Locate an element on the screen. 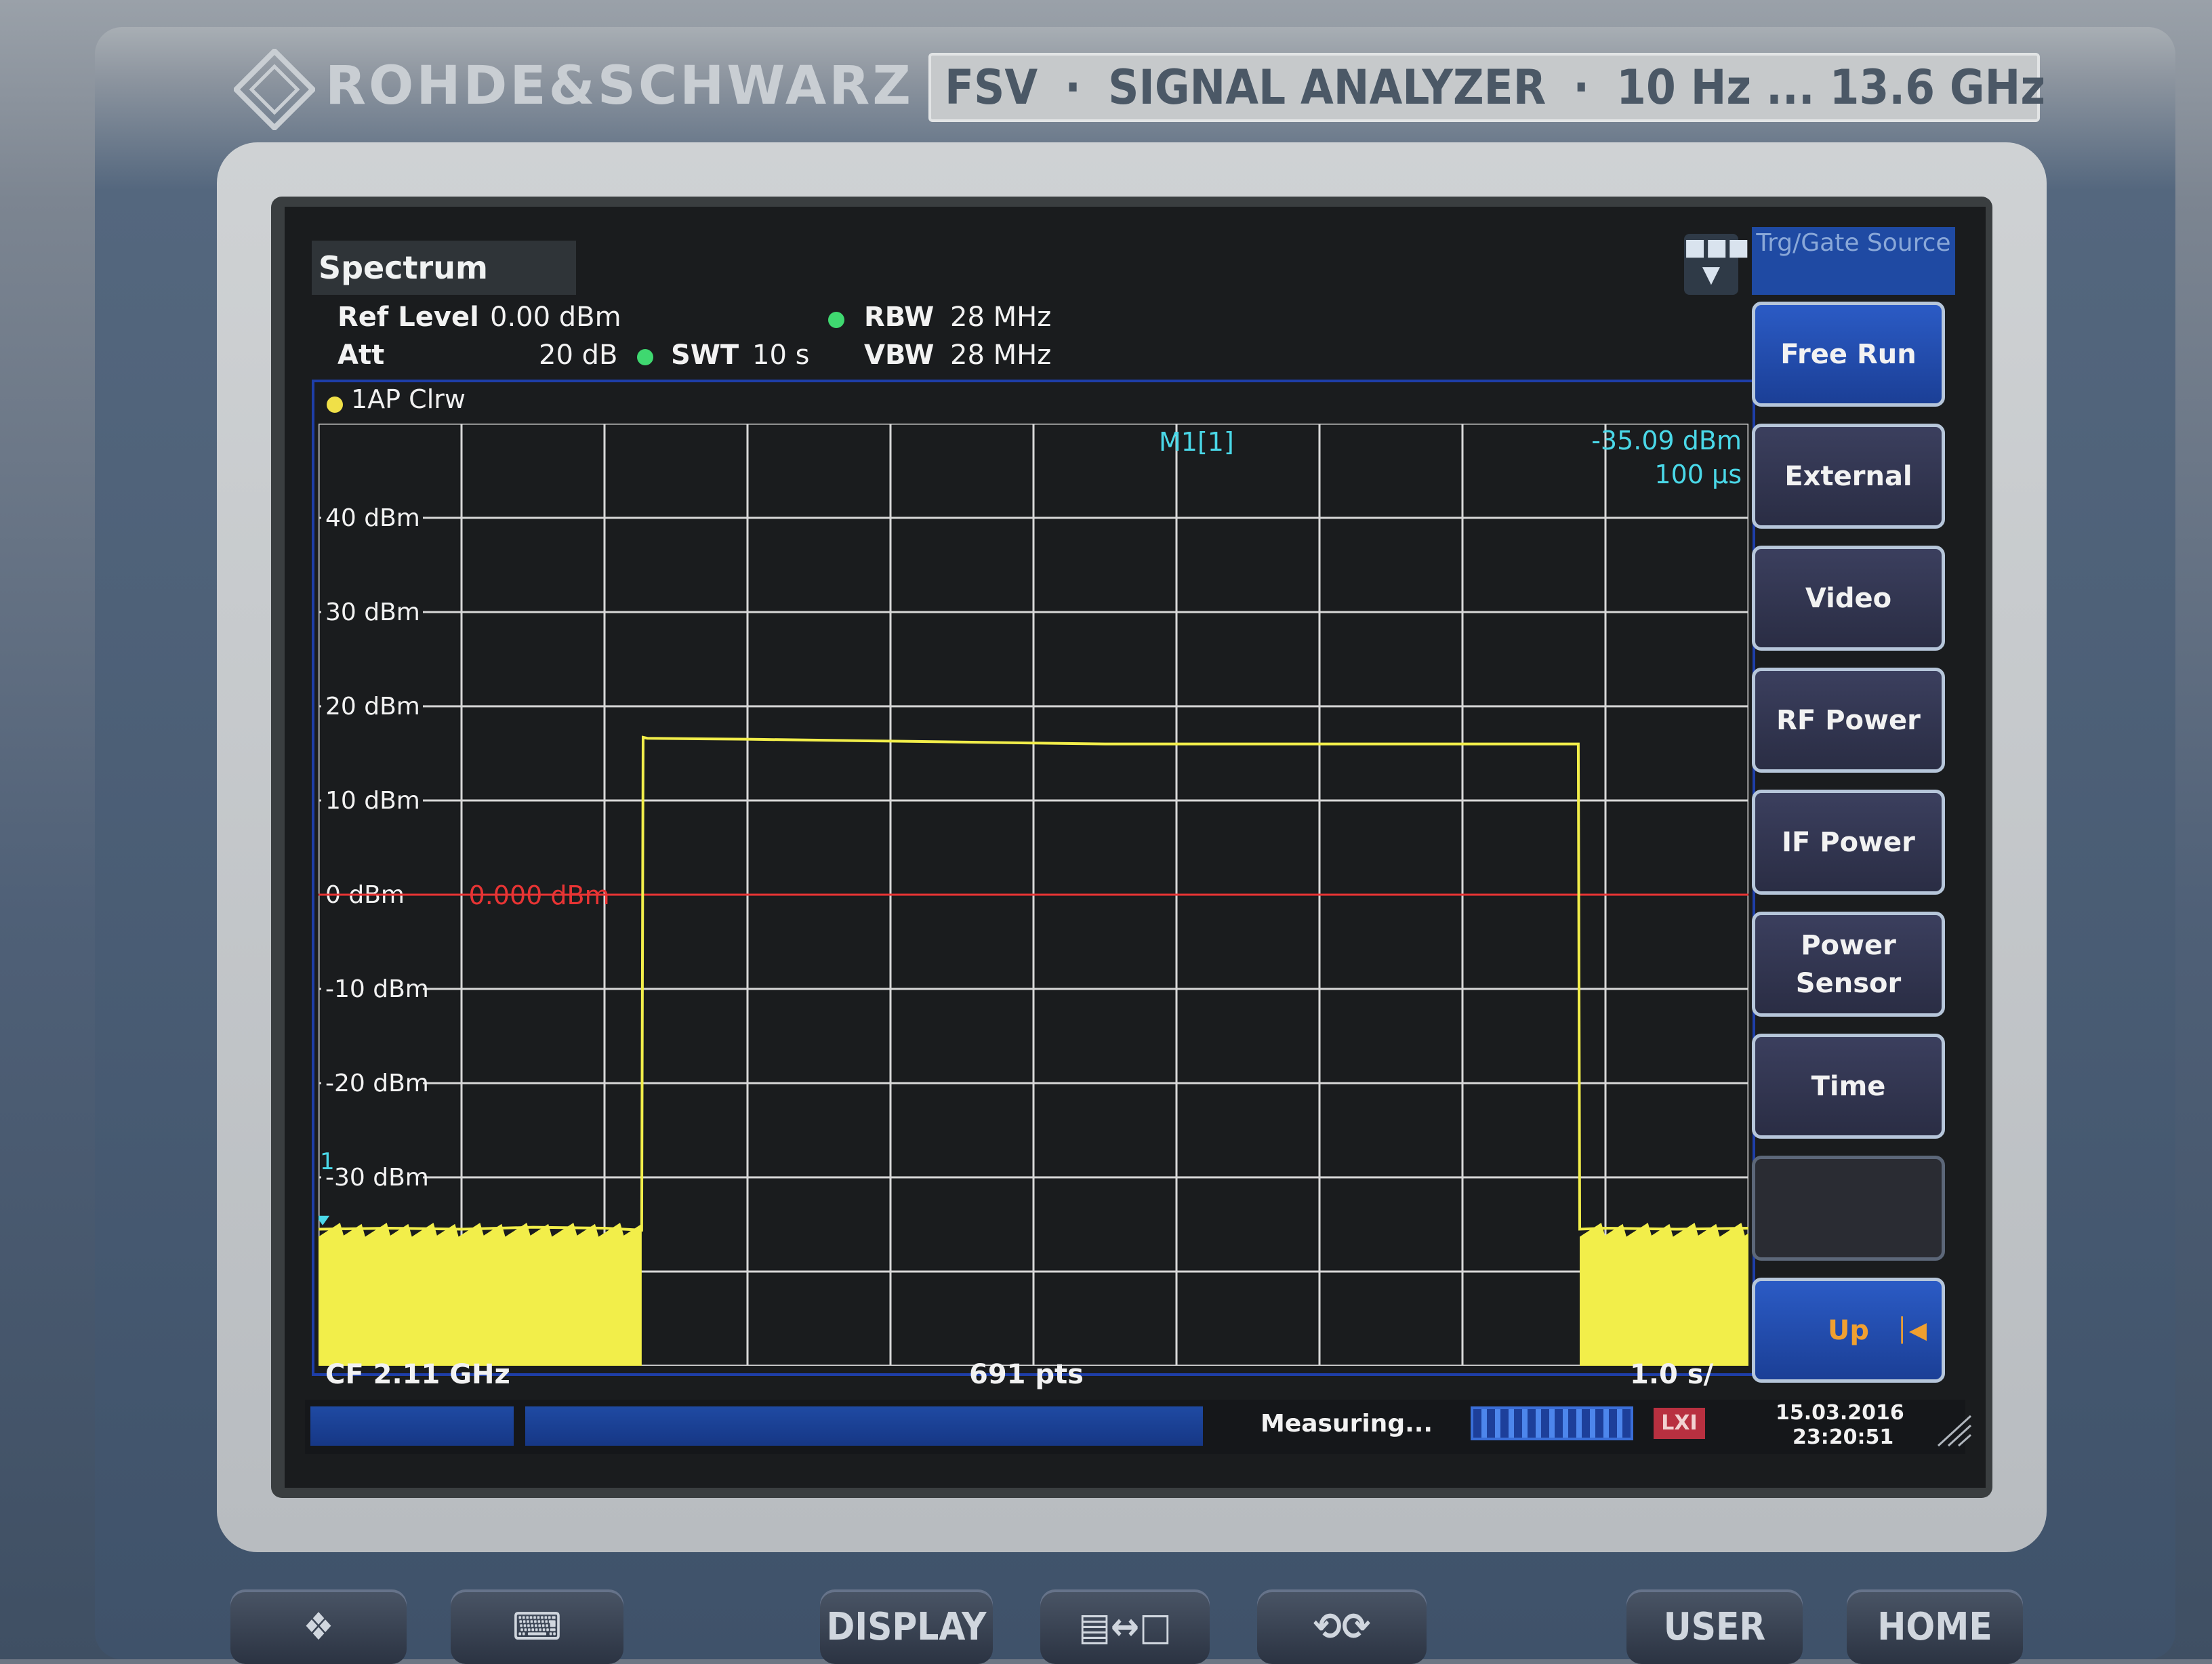 This screenshot has width=2212, height=1664. swt-label: SWT is located at coordinates (705, 355).